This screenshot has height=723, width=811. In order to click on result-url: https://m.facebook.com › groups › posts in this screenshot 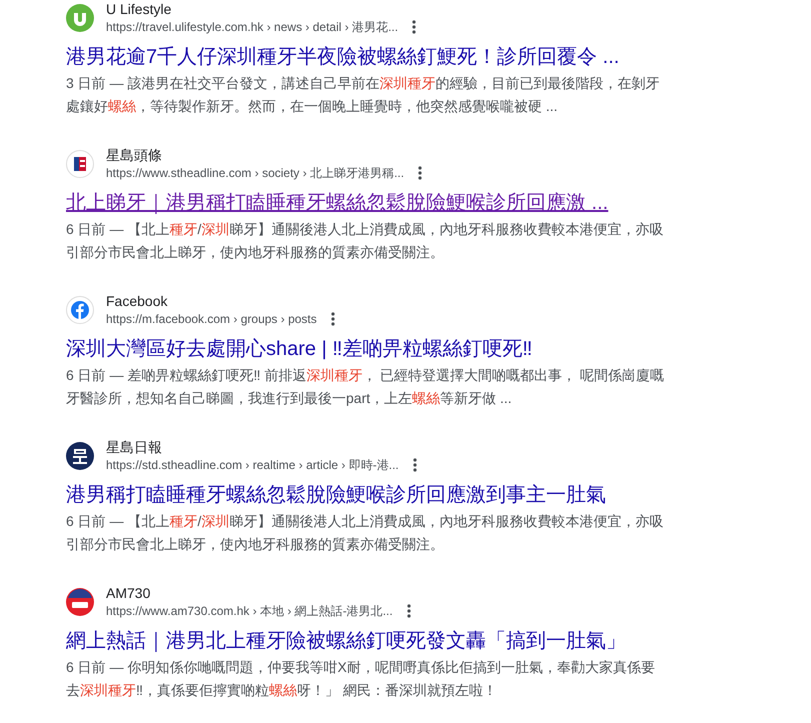, I will do `click(211, 319)`.